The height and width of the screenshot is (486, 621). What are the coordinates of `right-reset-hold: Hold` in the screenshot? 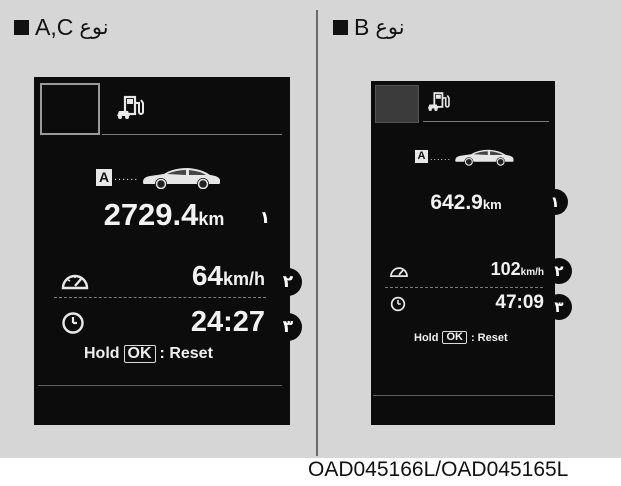 It's located at (426, 337).